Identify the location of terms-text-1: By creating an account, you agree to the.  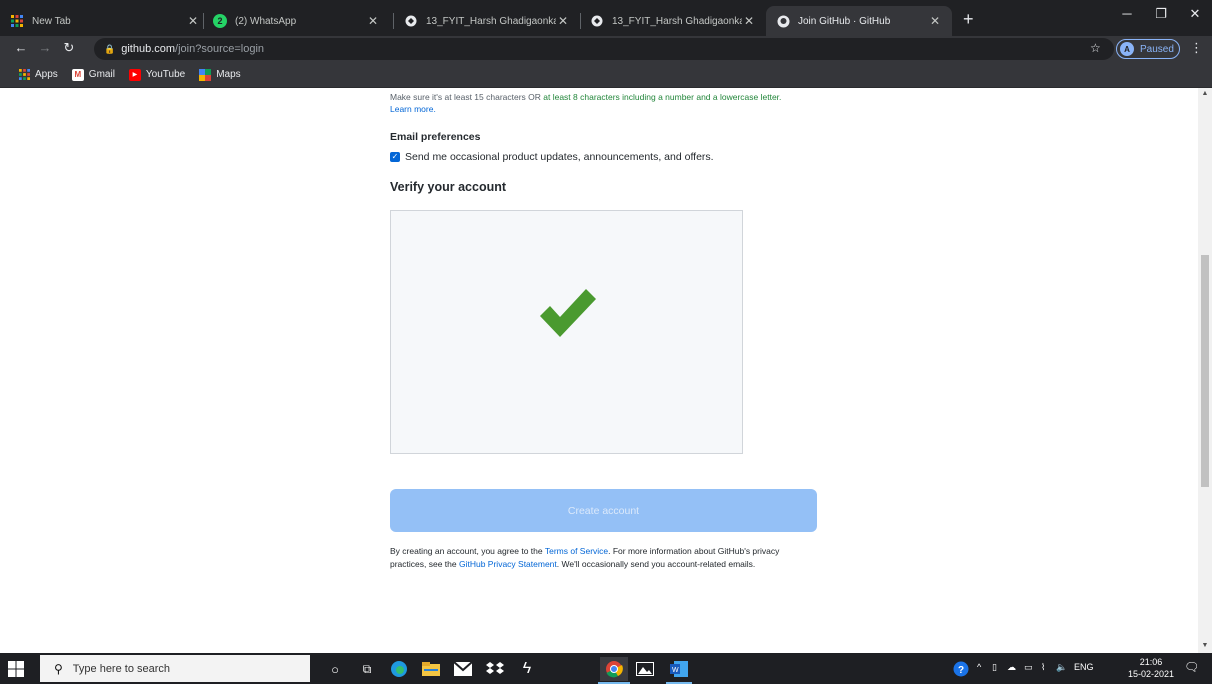
(467, 551).